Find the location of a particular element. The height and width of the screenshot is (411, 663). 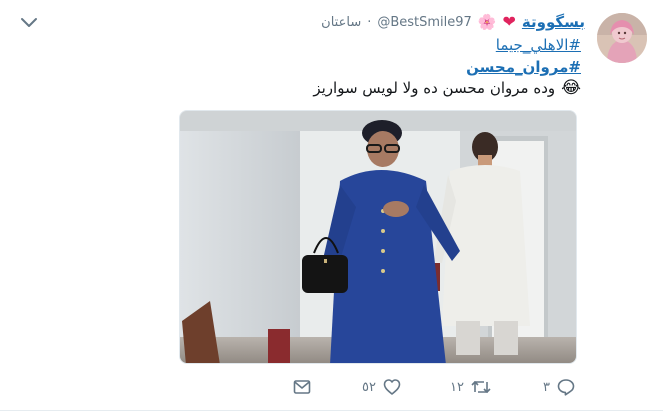

reply-button: ٣ is located at coordinates (559, 387).